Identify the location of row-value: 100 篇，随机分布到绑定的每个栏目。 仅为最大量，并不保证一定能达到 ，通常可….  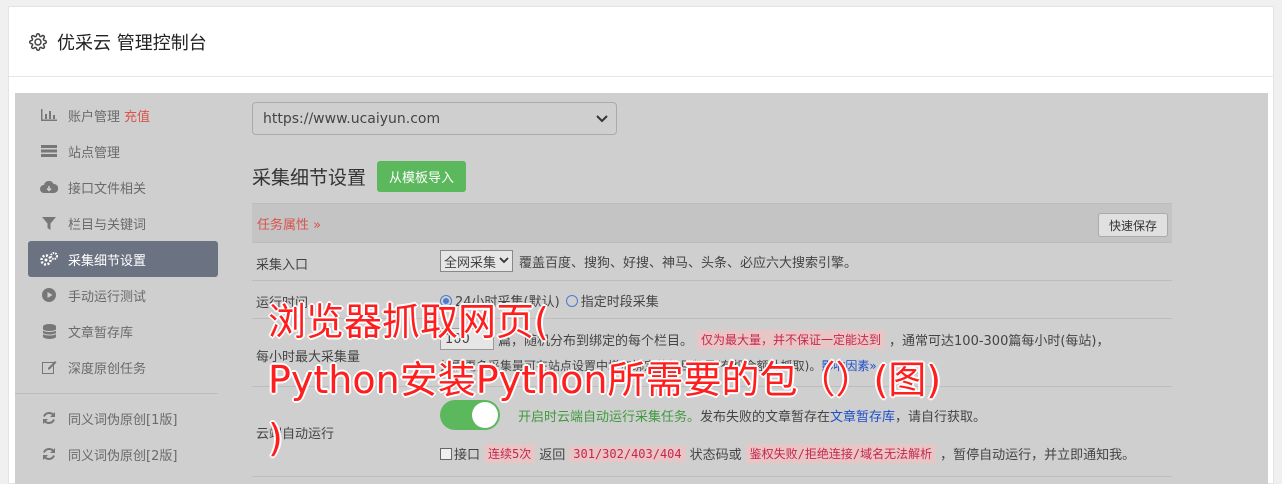
(775, 339).